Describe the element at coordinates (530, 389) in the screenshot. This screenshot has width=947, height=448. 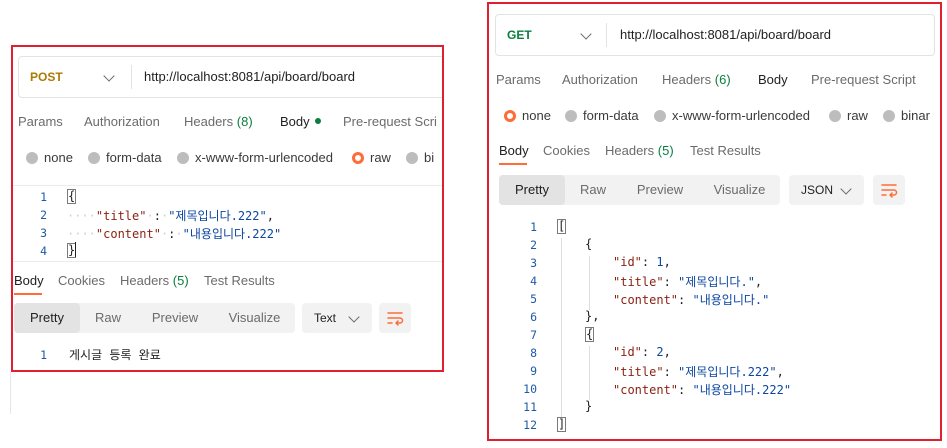
I see `line-number: 10` at that location.